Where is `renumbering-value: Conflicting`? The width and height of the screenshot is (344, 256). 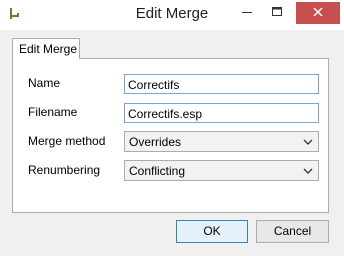
renumbering-value: Conflicting is located at coordinates (157, 171).